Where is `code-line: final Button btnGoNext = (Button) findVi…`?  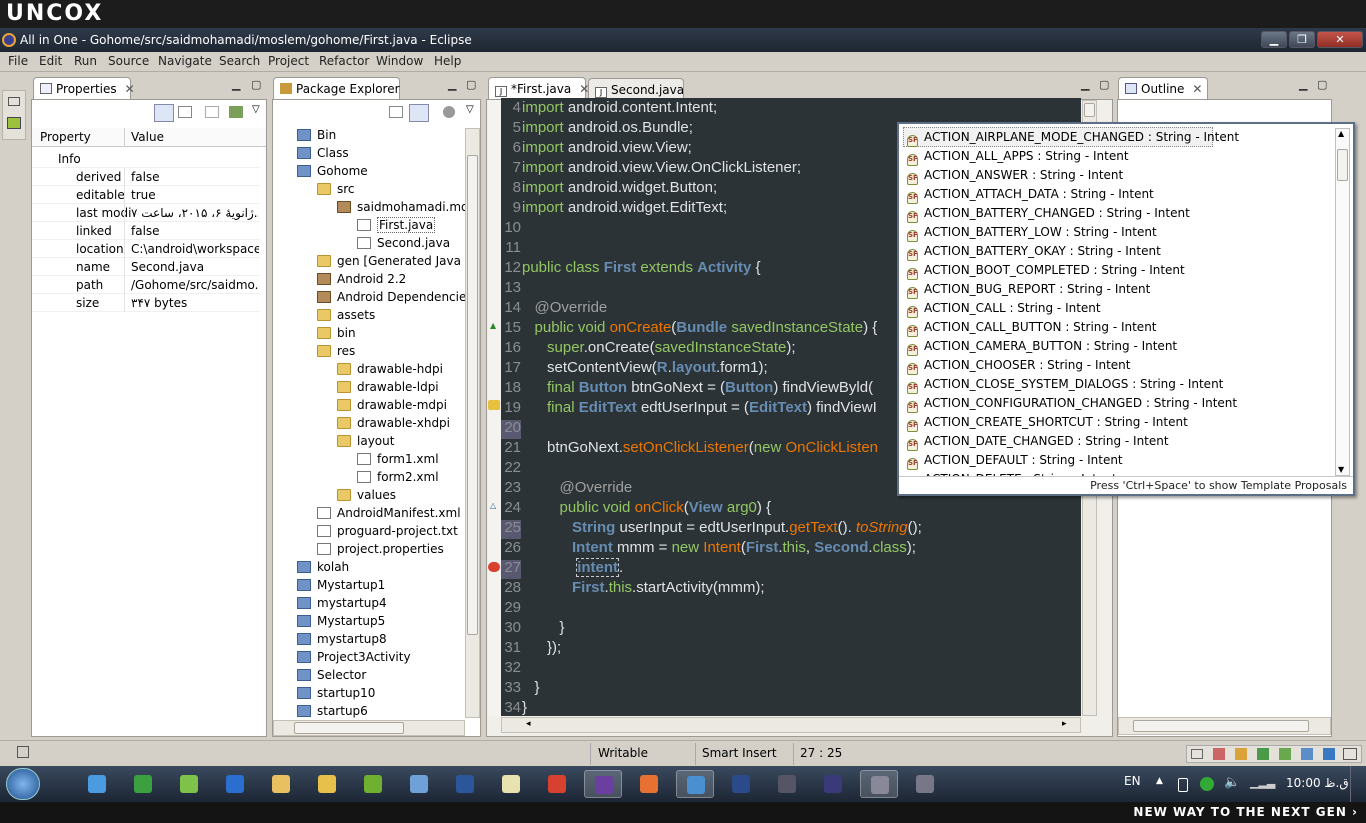
code-line: final Button btnGoNext = (Button) findVi… is located at coordinates (697, 387).